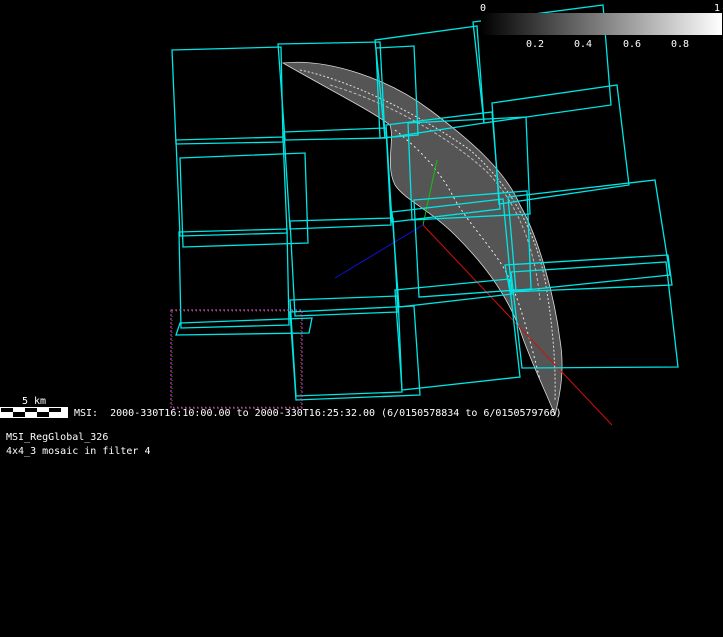 The width and height of the screenshot is (723, 637). Describe the element at coordinates (57, 437) in the screenshot. I see `dataset-name-text: MSI_RegGlobal_326` at that location.